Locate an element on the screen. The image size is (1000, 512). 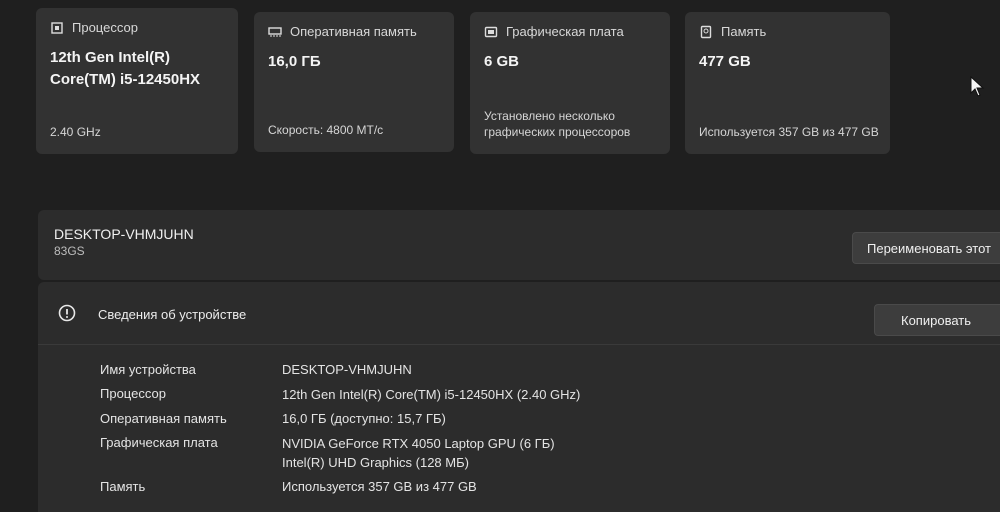
spec-value-ram: 16,0 ГБ (доступно: 15,7 ГБ) is located at coordinates (364, 418).